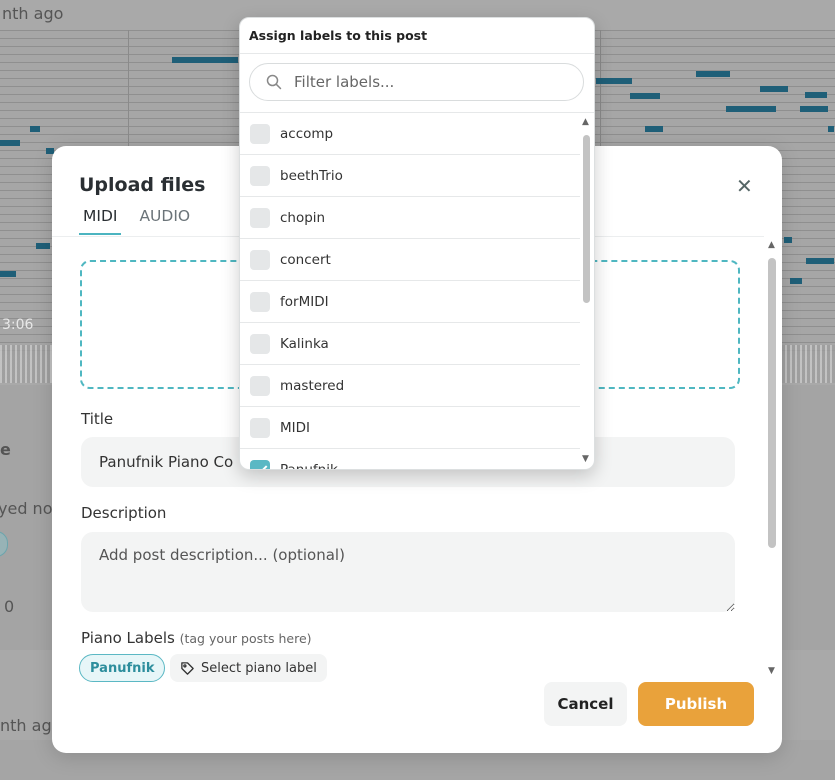 This screenshot has height=780, width=835. I want to click on piano-labels-hint: (tag your posts here), so click(245, 638).